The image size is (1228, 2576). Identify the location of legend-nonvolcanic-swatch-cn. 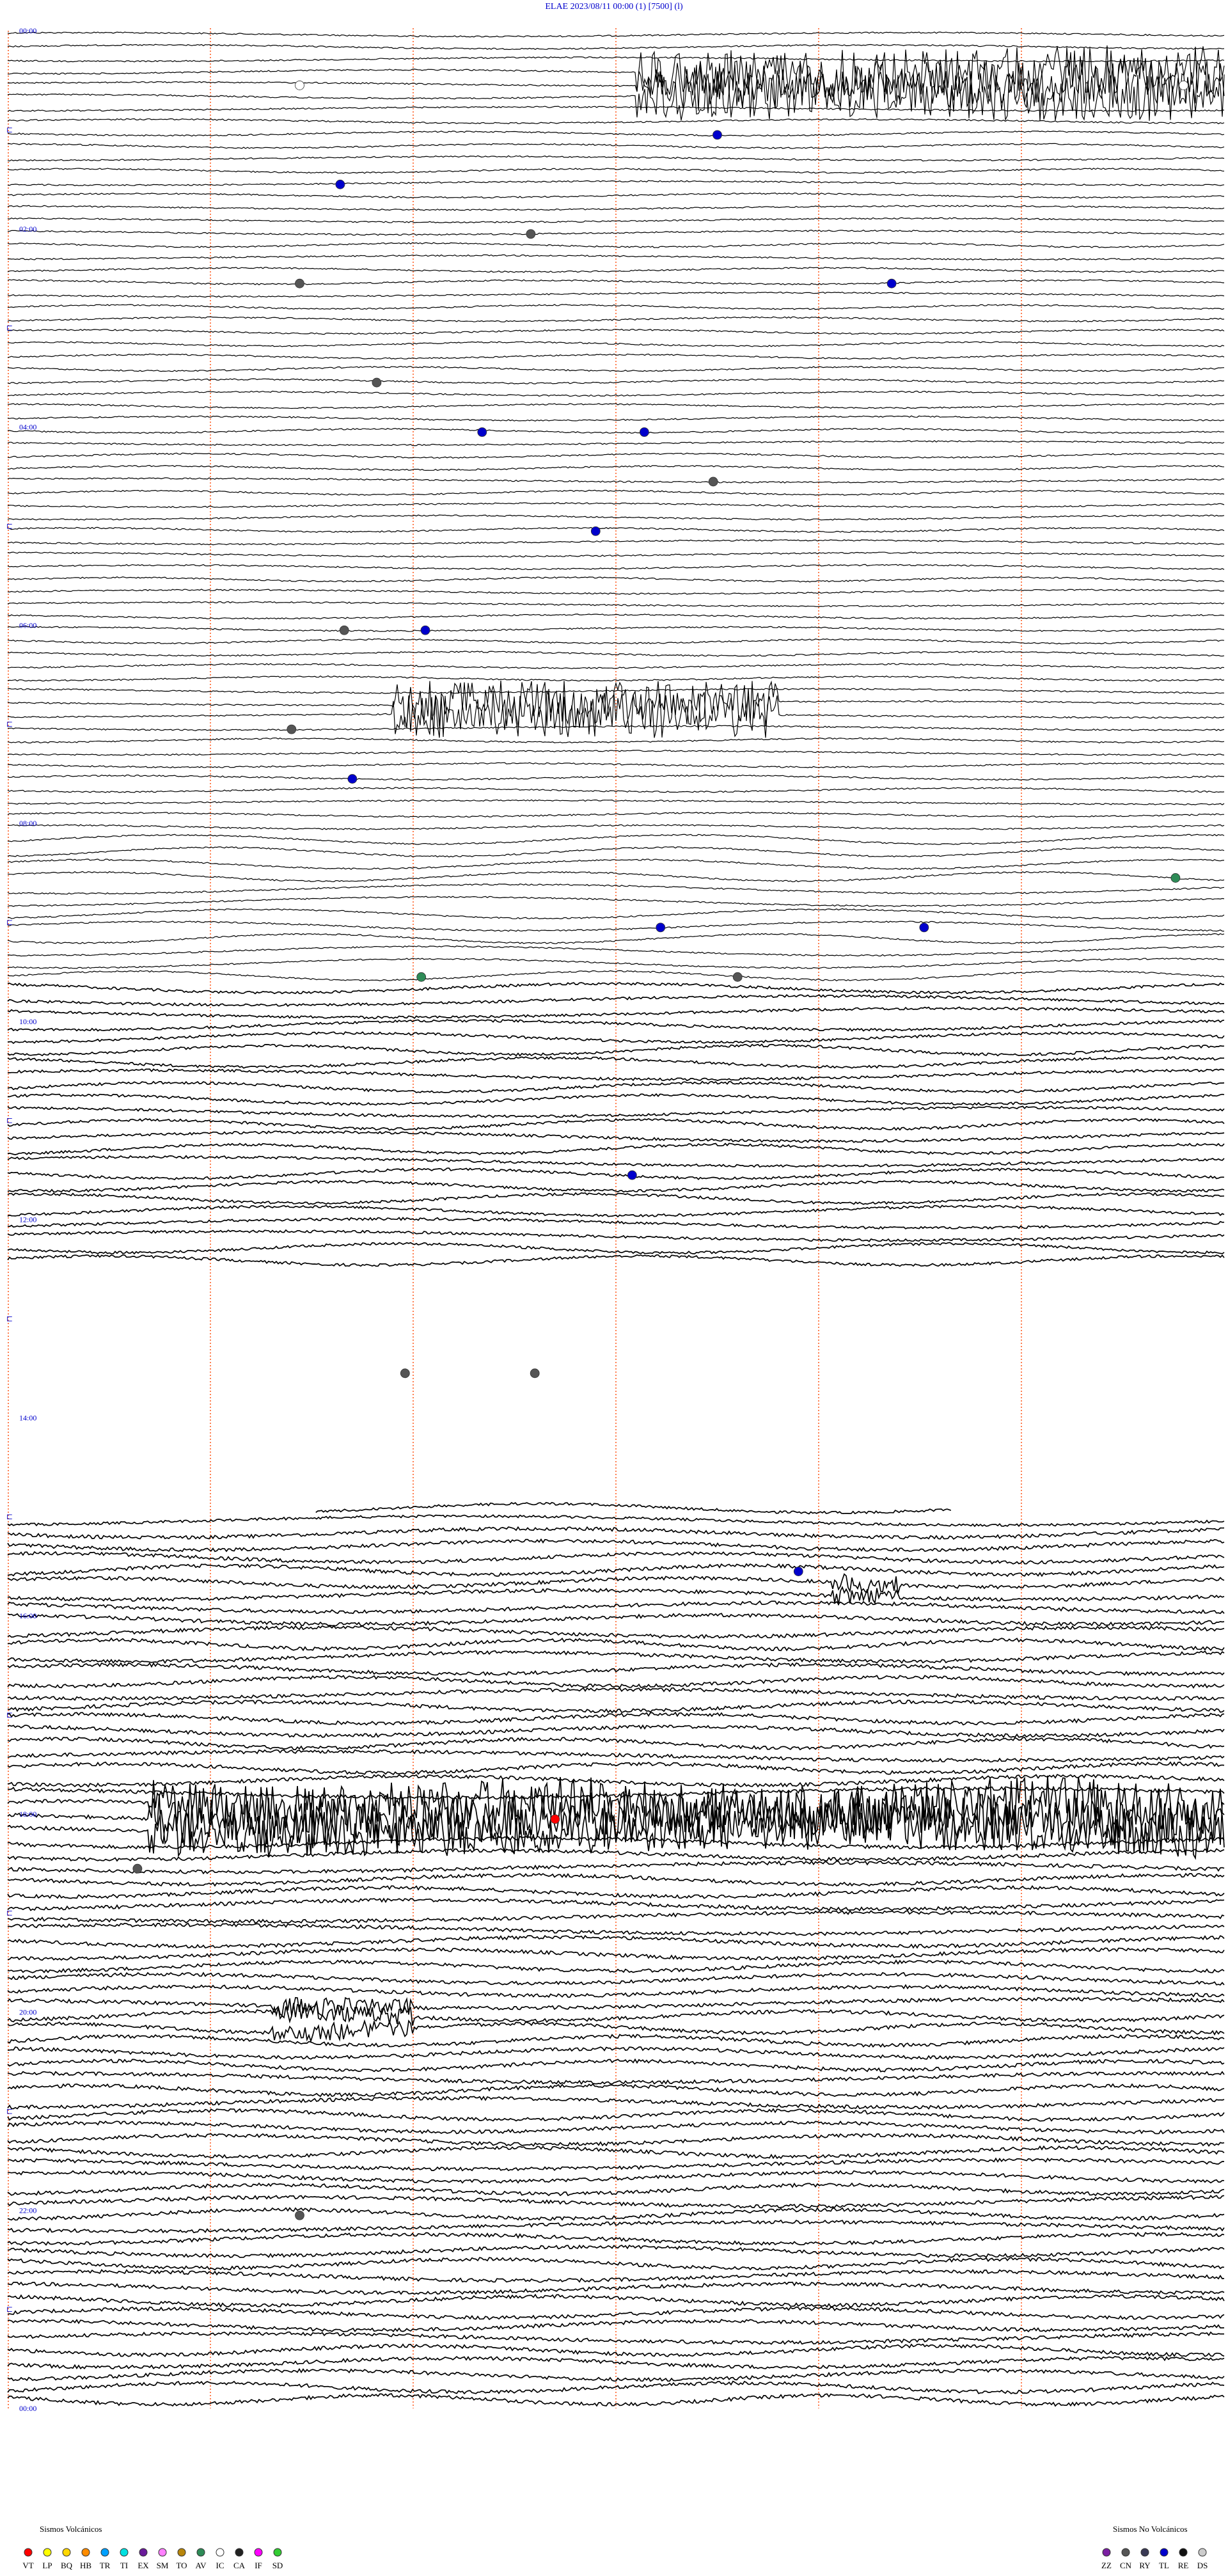
(1125, 2552).